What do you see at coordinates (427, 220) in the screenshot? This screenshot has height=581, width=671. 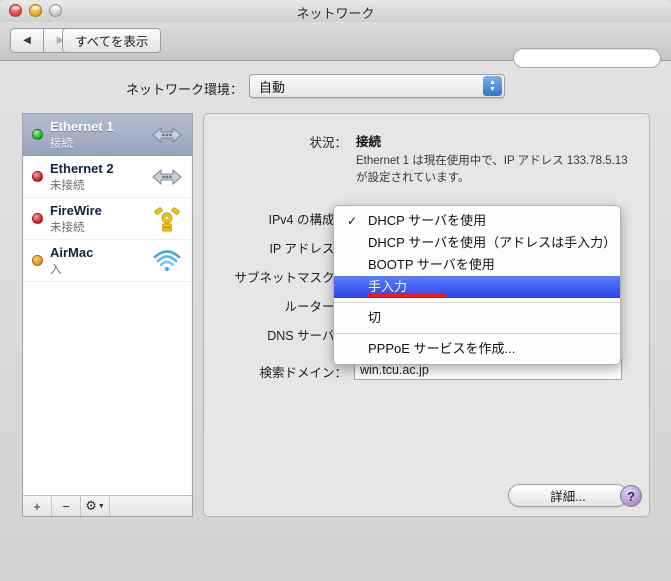 I see `menu-item-label: DHCP サーバを使用` at bounding box center [427, 220].